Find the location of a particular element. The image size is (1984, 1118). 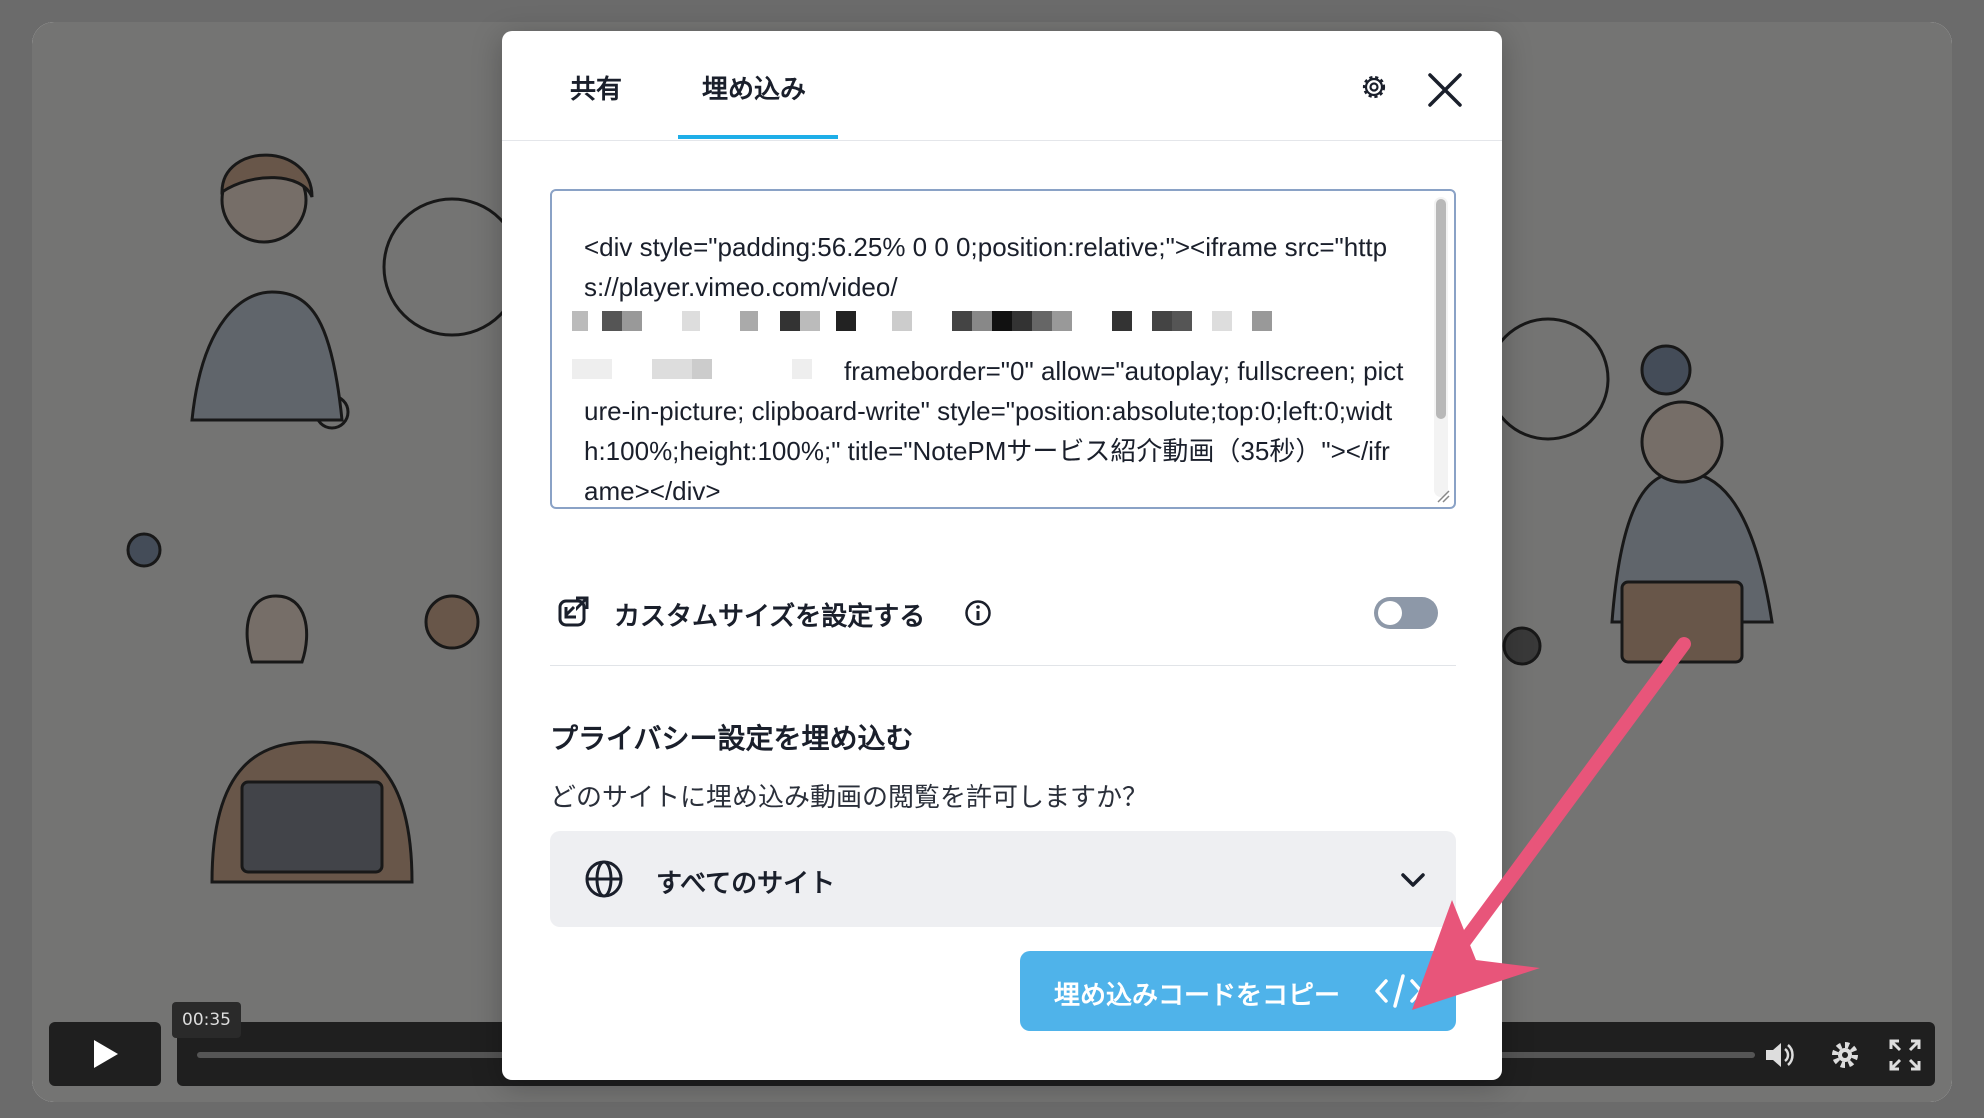

resize-external-icon is located at coordinates (573, 611).